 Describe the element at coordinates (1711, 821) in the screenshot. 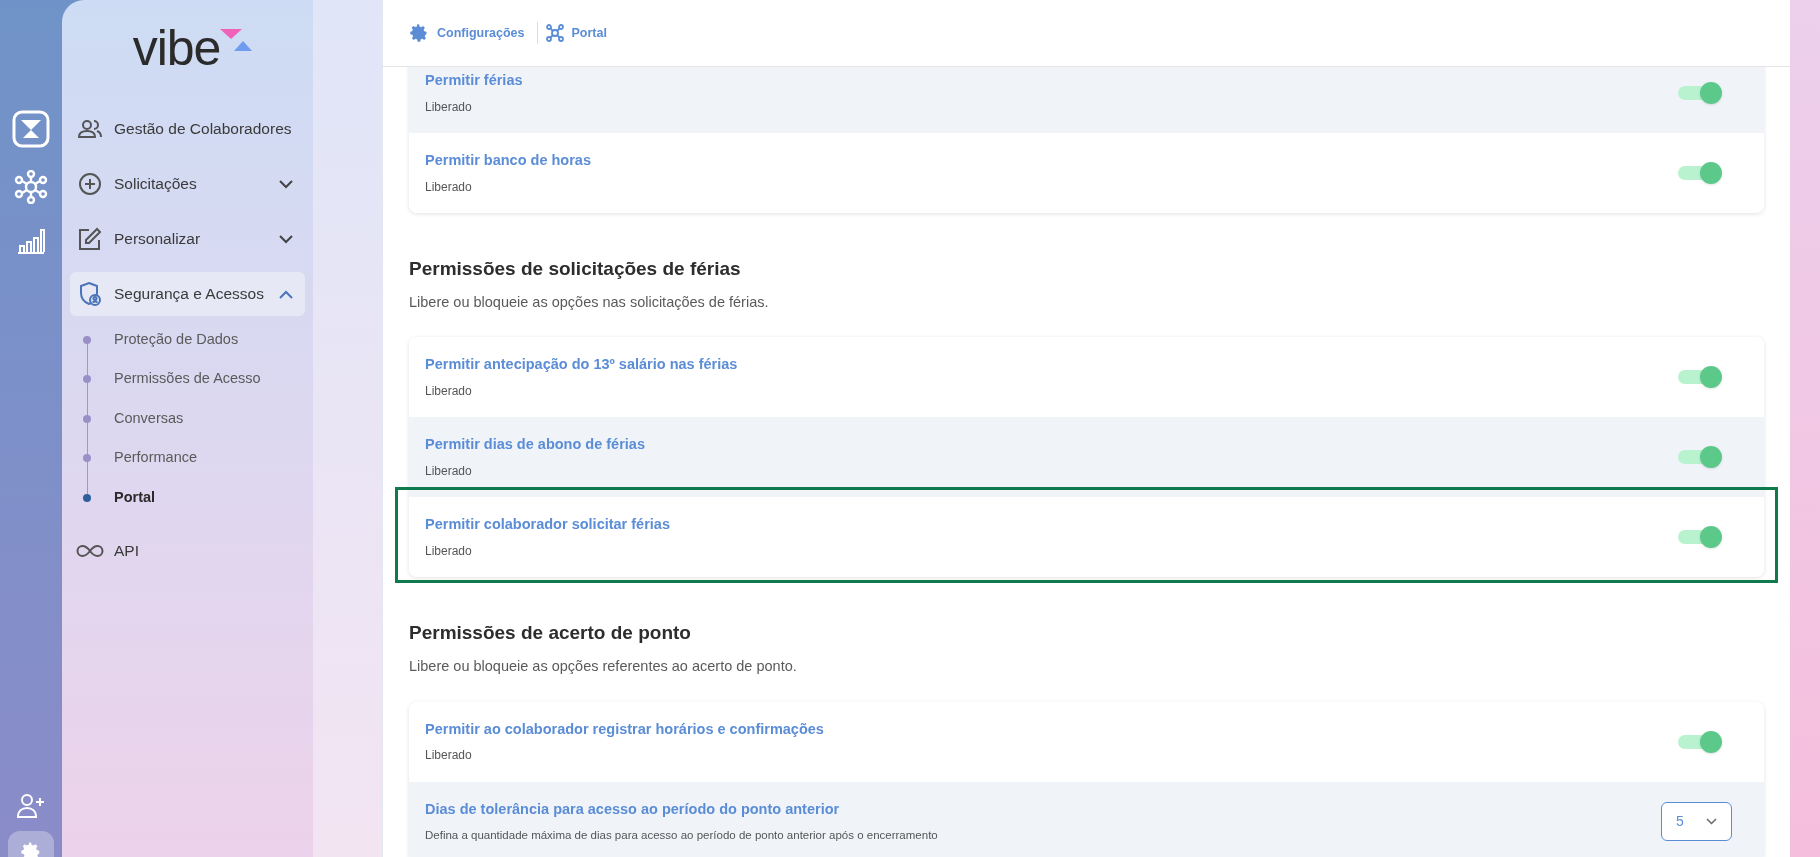

I see `chevron-down-icon` at that location.